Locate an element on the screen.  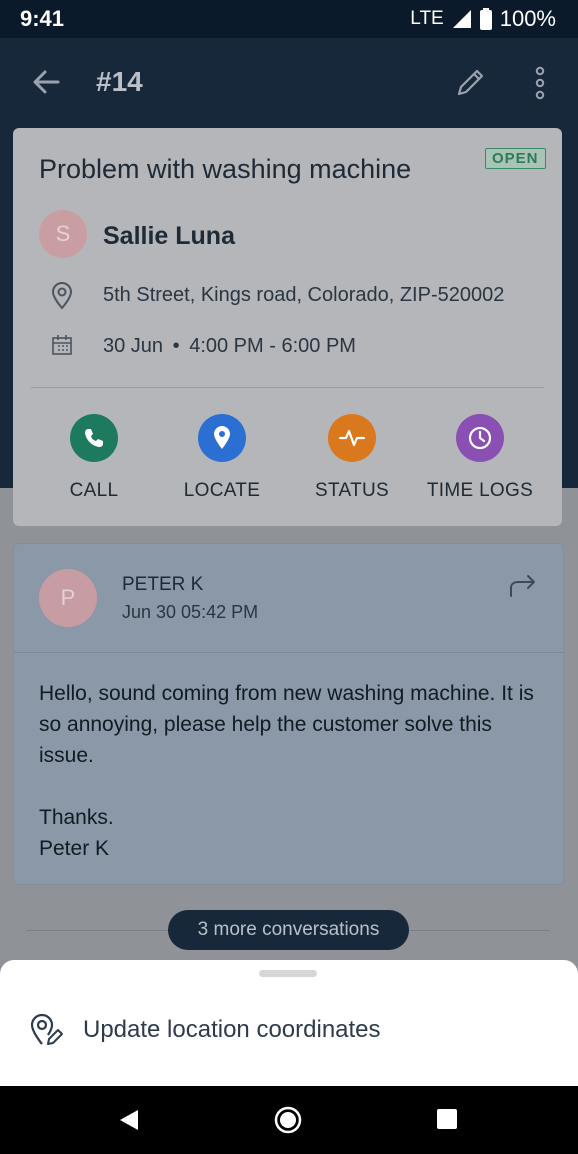
message-signature: Peter K is located at coordinates (74, 848).